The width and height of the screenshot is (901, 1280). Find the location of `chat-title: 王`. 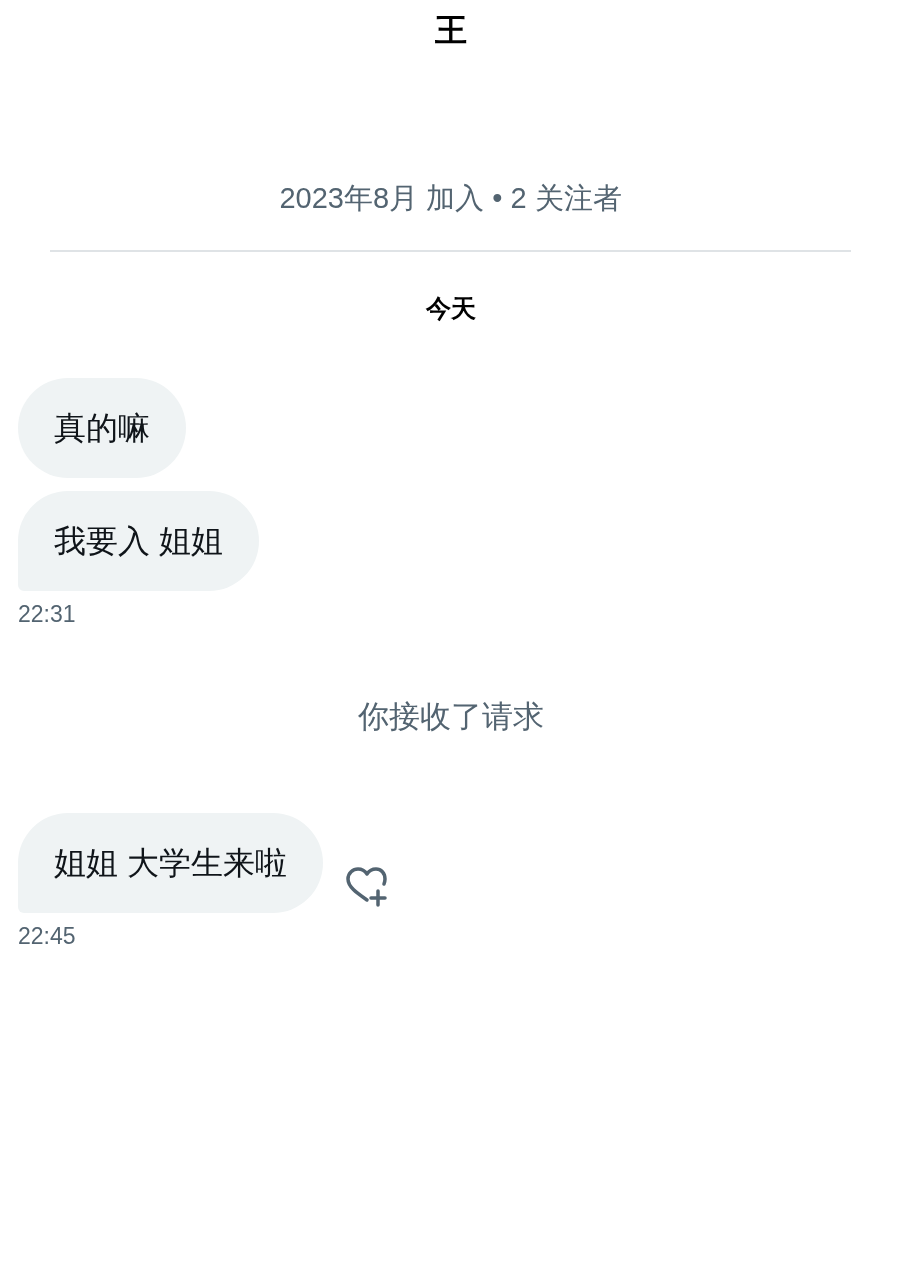

chat-title: 王 is located at coordinates (450, 30).